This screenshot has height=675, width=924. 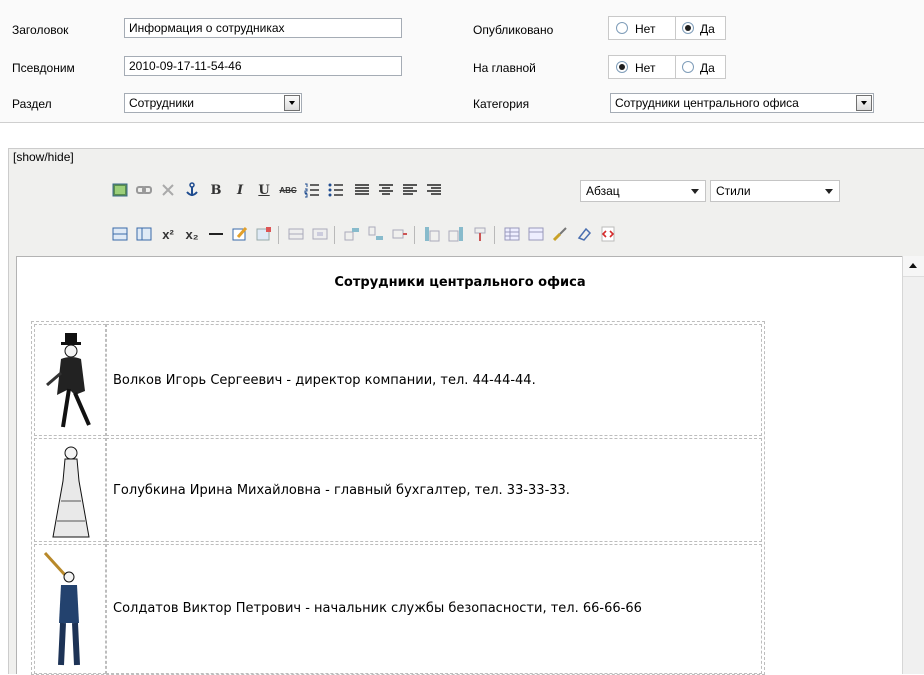 I want to click on paragraph-format-select: Абзац, so click(x=643, y=191).